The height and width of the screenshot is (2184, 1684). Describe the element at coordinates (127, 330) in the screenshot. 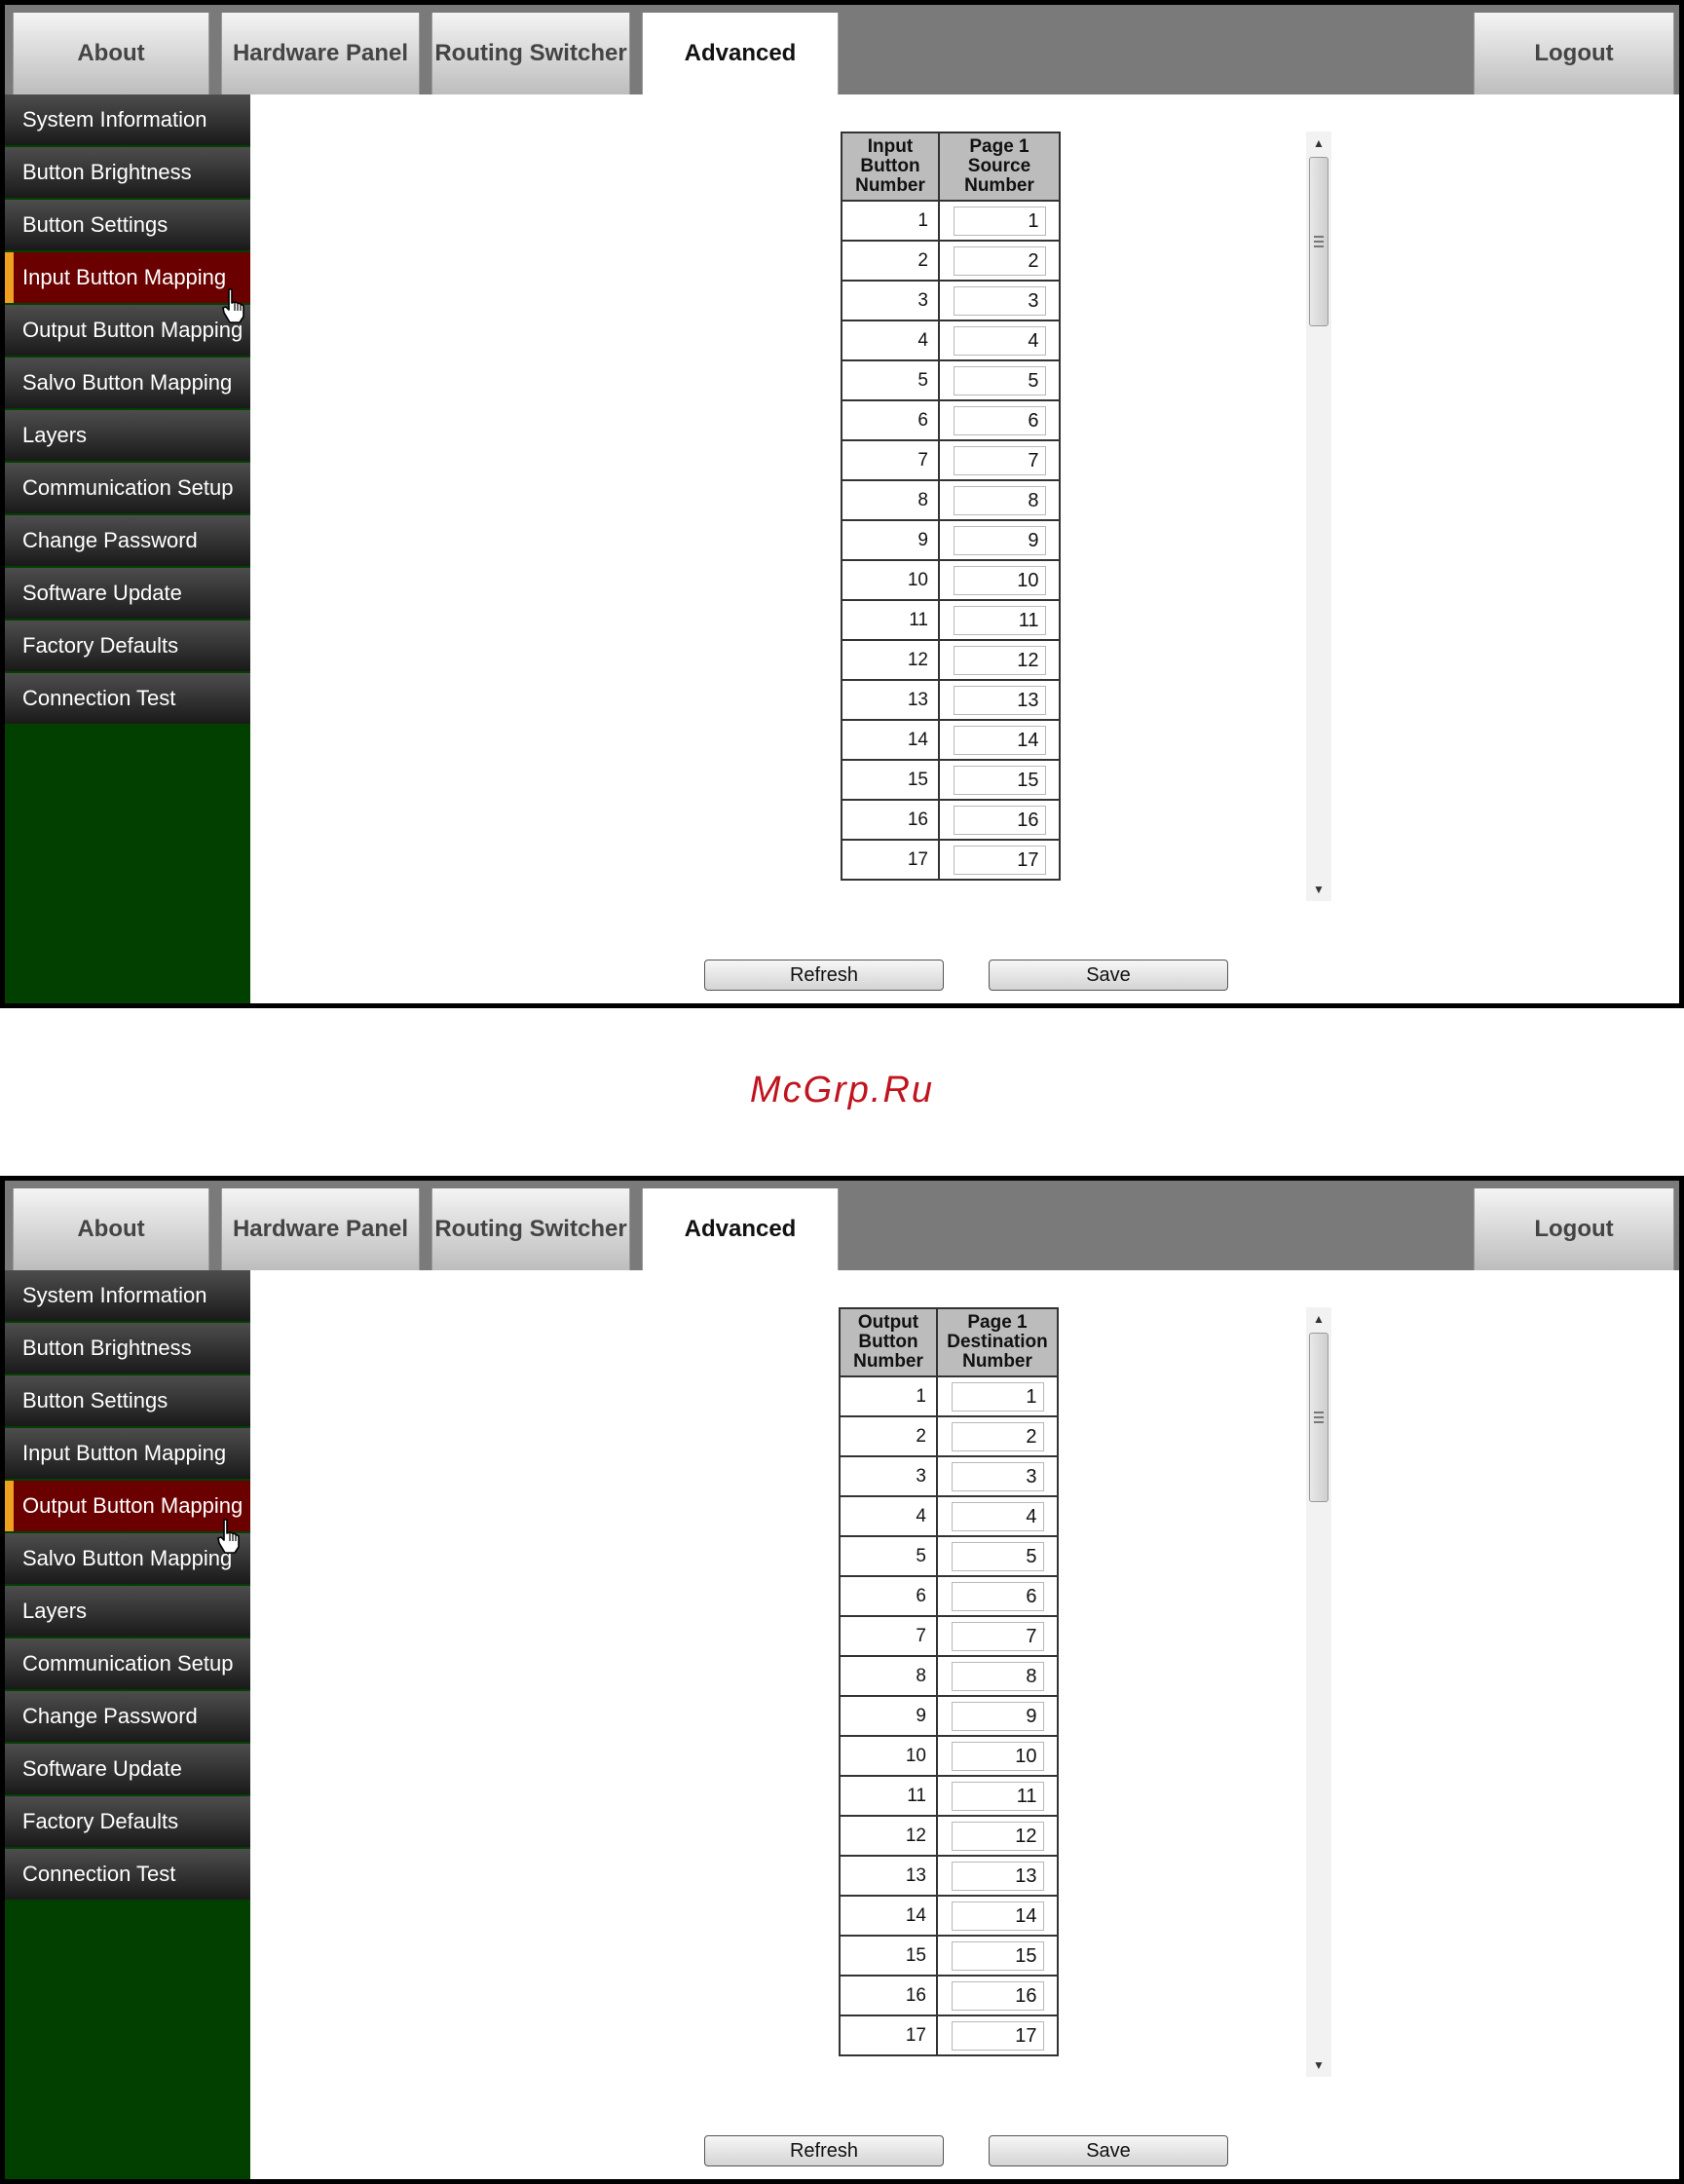

I see `sidebar-item-output-button-mapping: Output Button Mapping` at that location.